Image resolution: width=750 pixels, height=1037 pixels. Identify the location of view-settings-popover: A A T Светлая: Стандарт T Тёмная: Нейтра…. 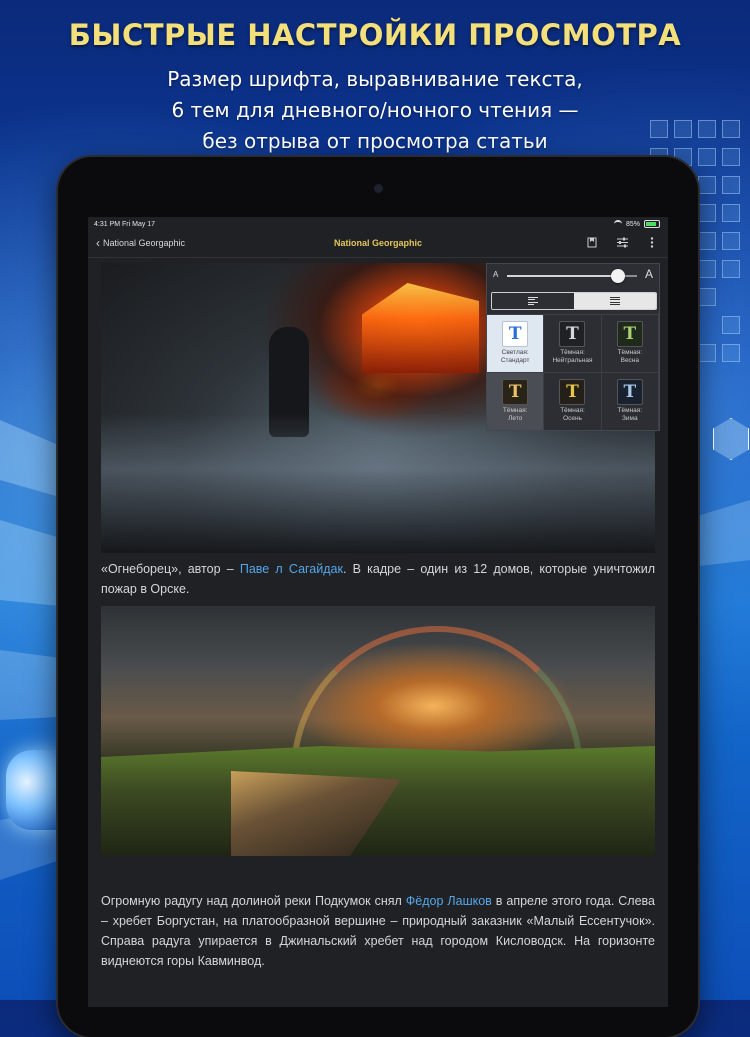
(573, 347).